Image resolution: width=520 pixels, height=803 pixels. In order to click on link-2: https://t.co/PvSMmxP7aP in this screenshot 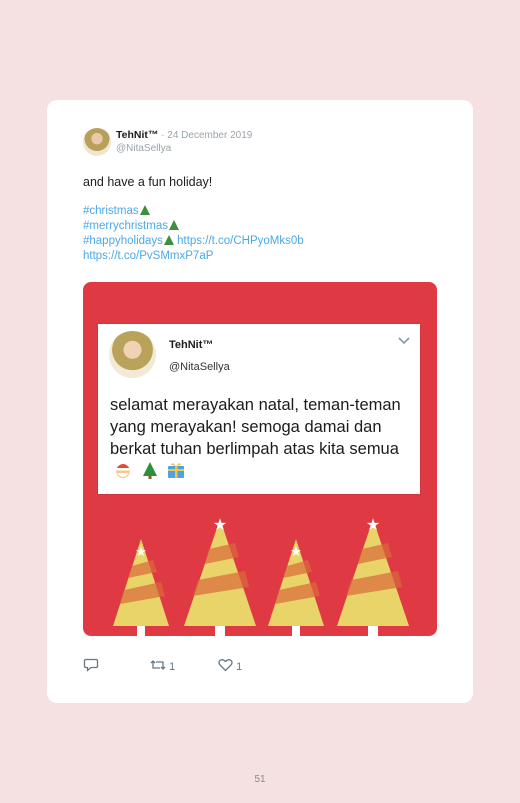, I will do `click(148, 256)`.